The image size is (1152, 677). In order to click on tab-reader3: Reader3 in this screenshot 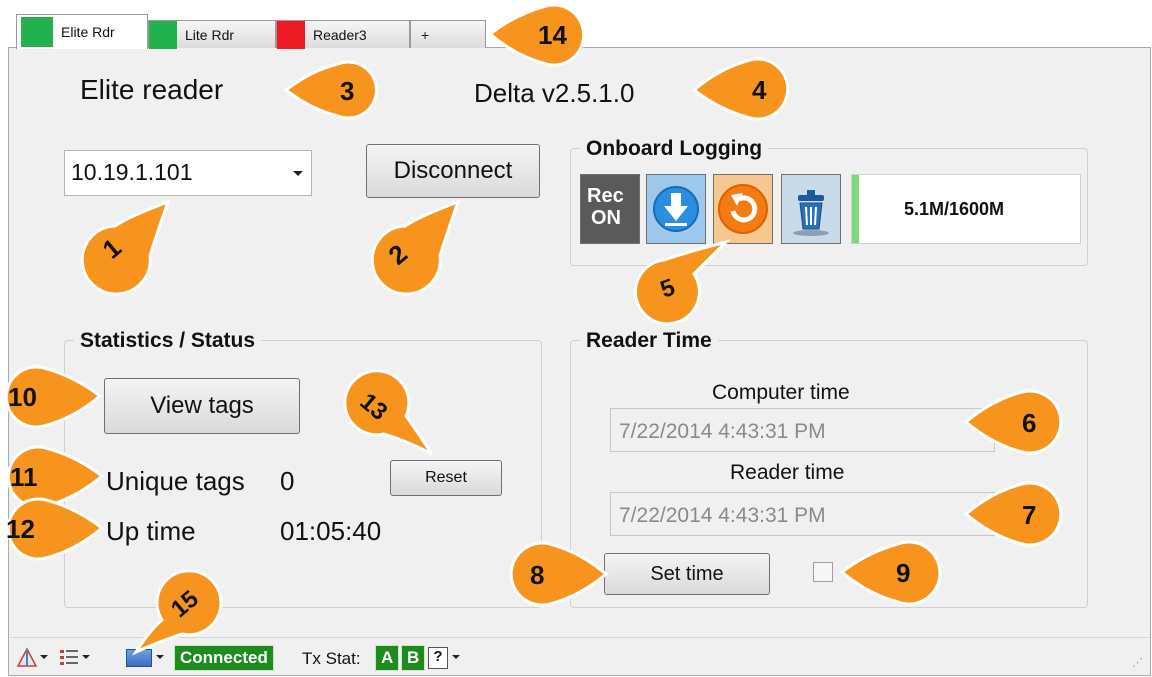, I will do `click(343, 34)`.